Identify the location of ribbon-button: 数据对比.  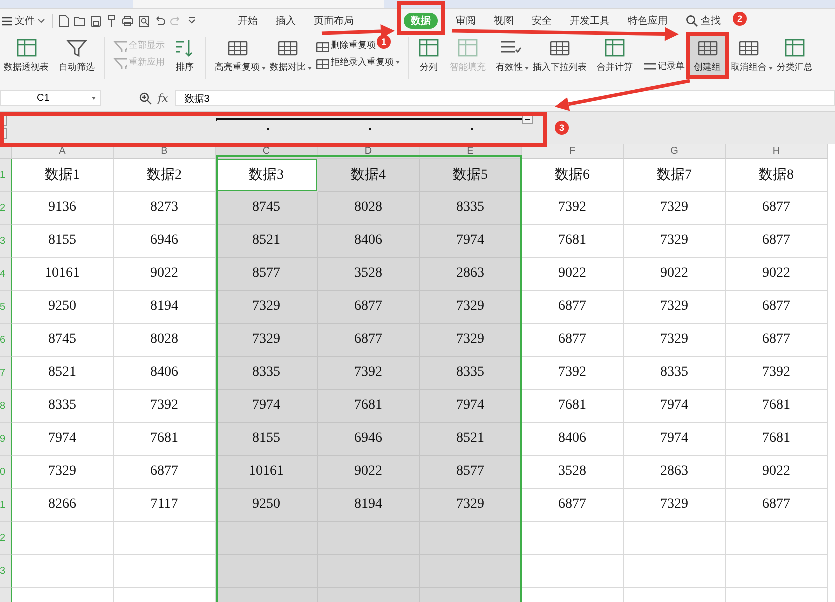
(288, 55).